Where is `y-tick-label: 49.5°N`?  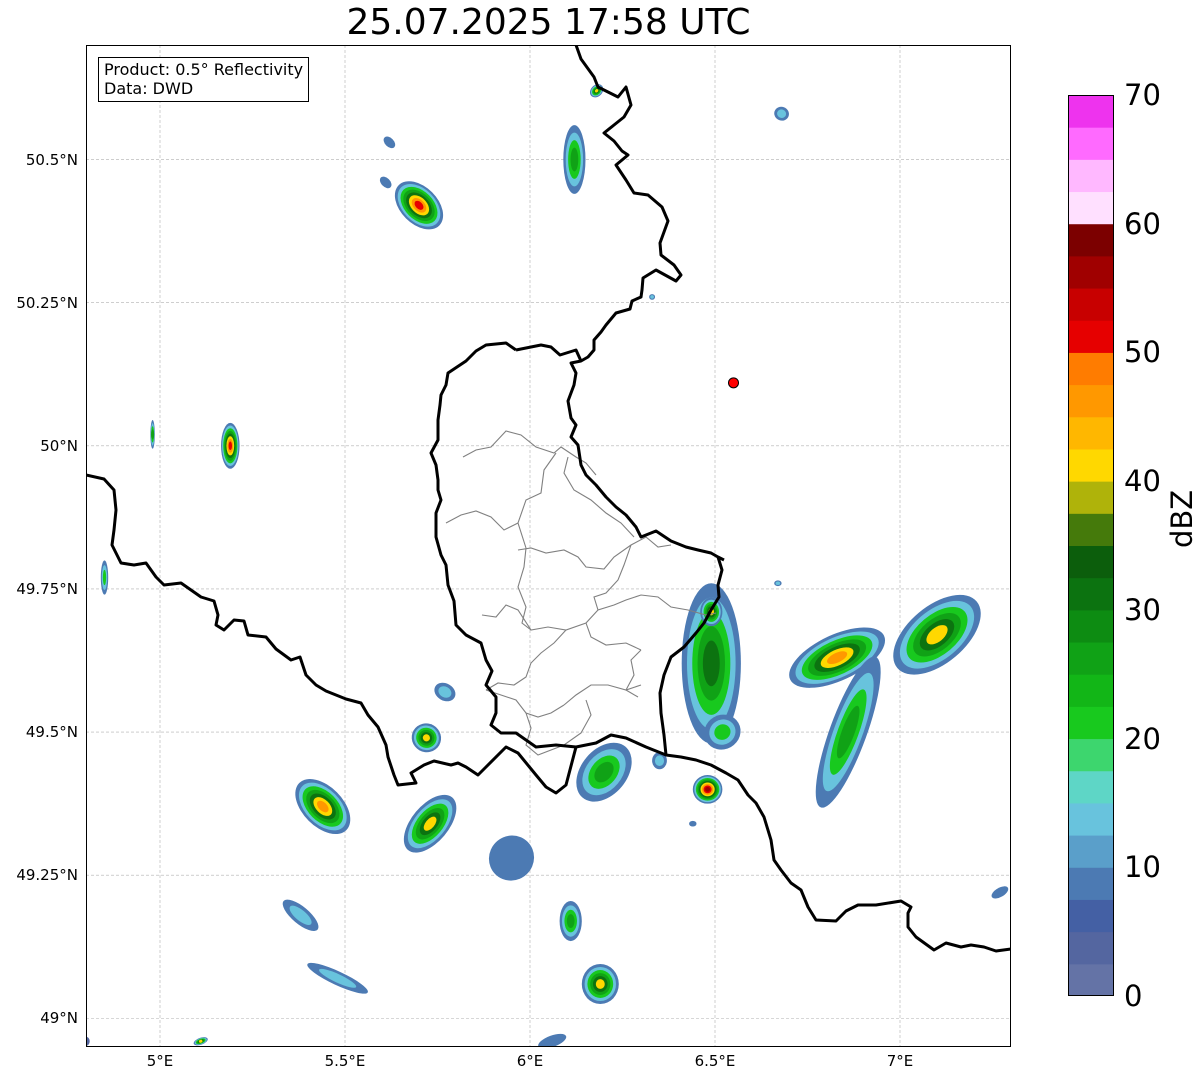
y-tick-label: 49.5°N is located at coordinates (51, 732).